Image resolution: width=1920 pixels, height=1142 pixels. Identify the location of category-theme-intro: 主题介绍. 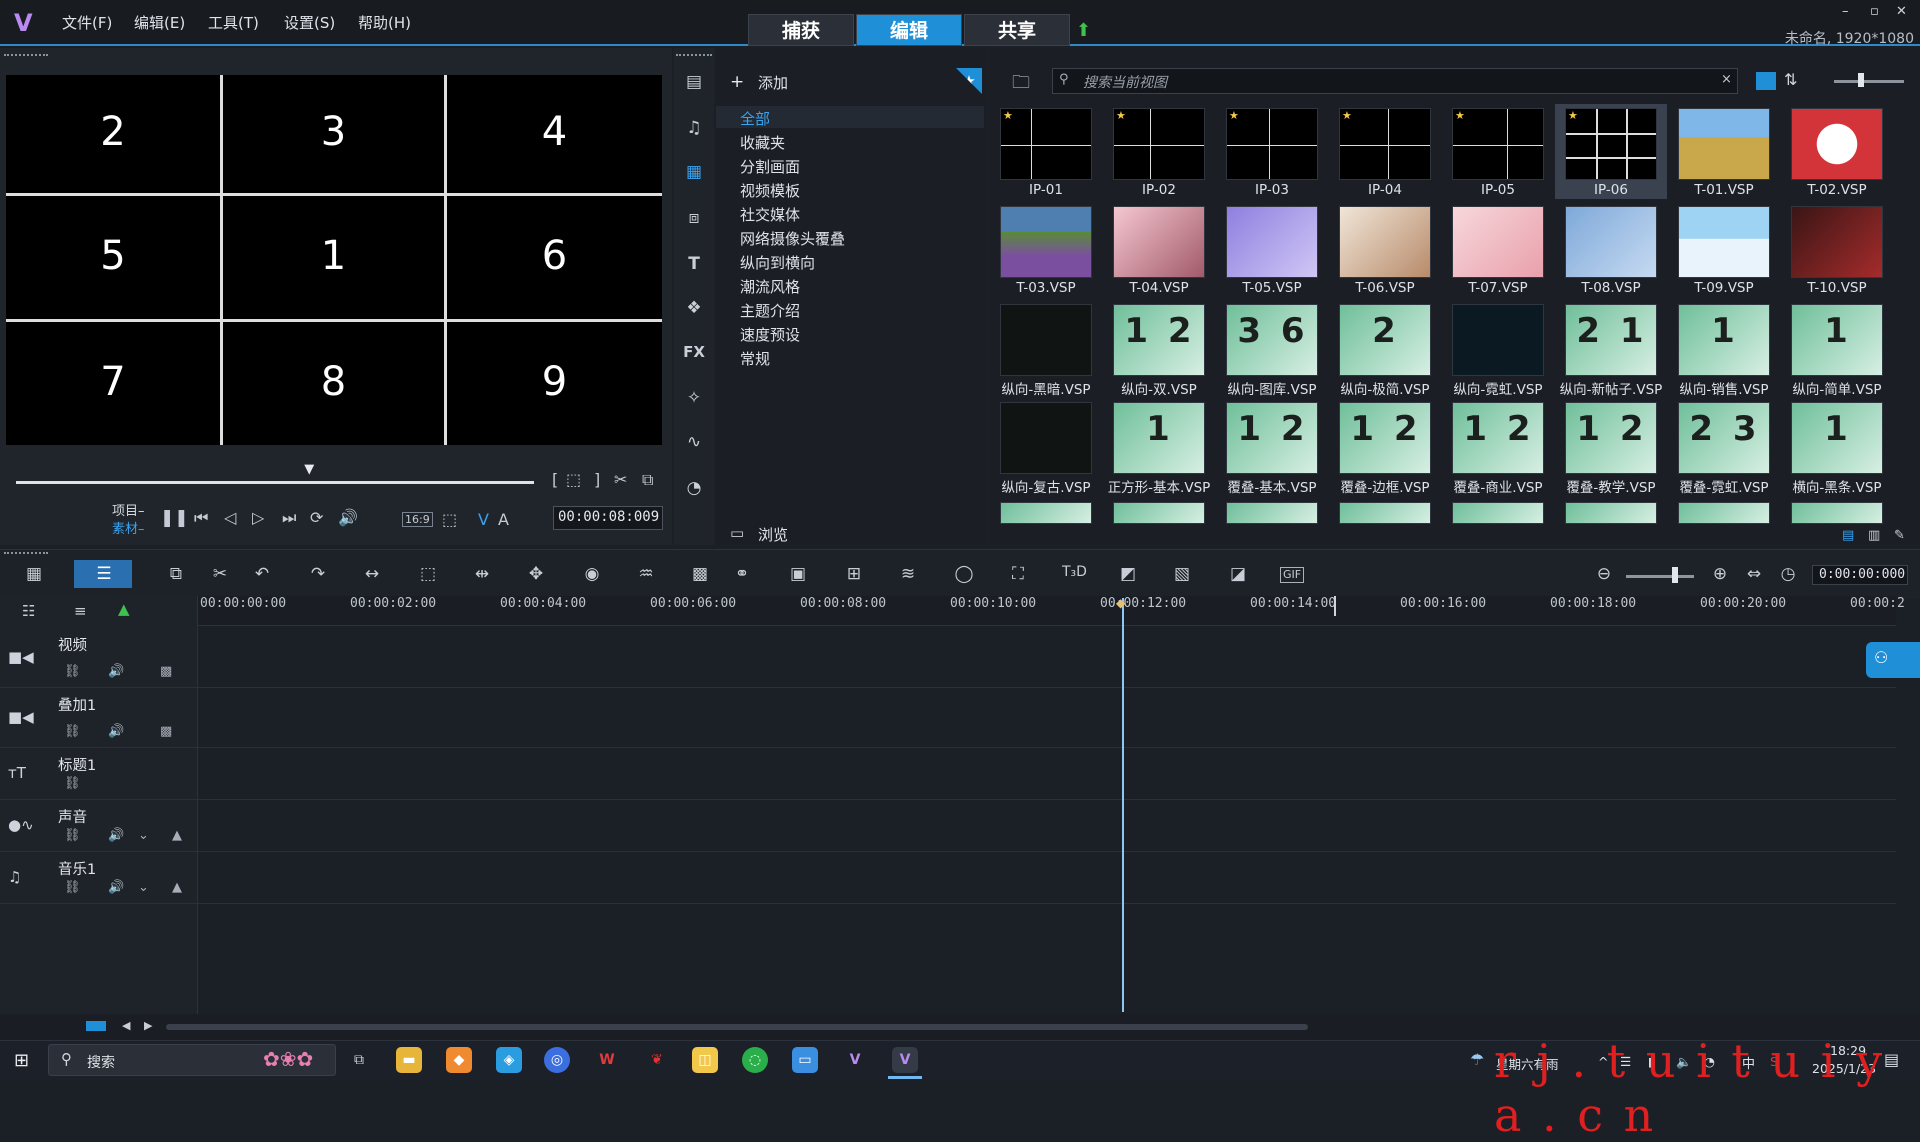
(770, 310).